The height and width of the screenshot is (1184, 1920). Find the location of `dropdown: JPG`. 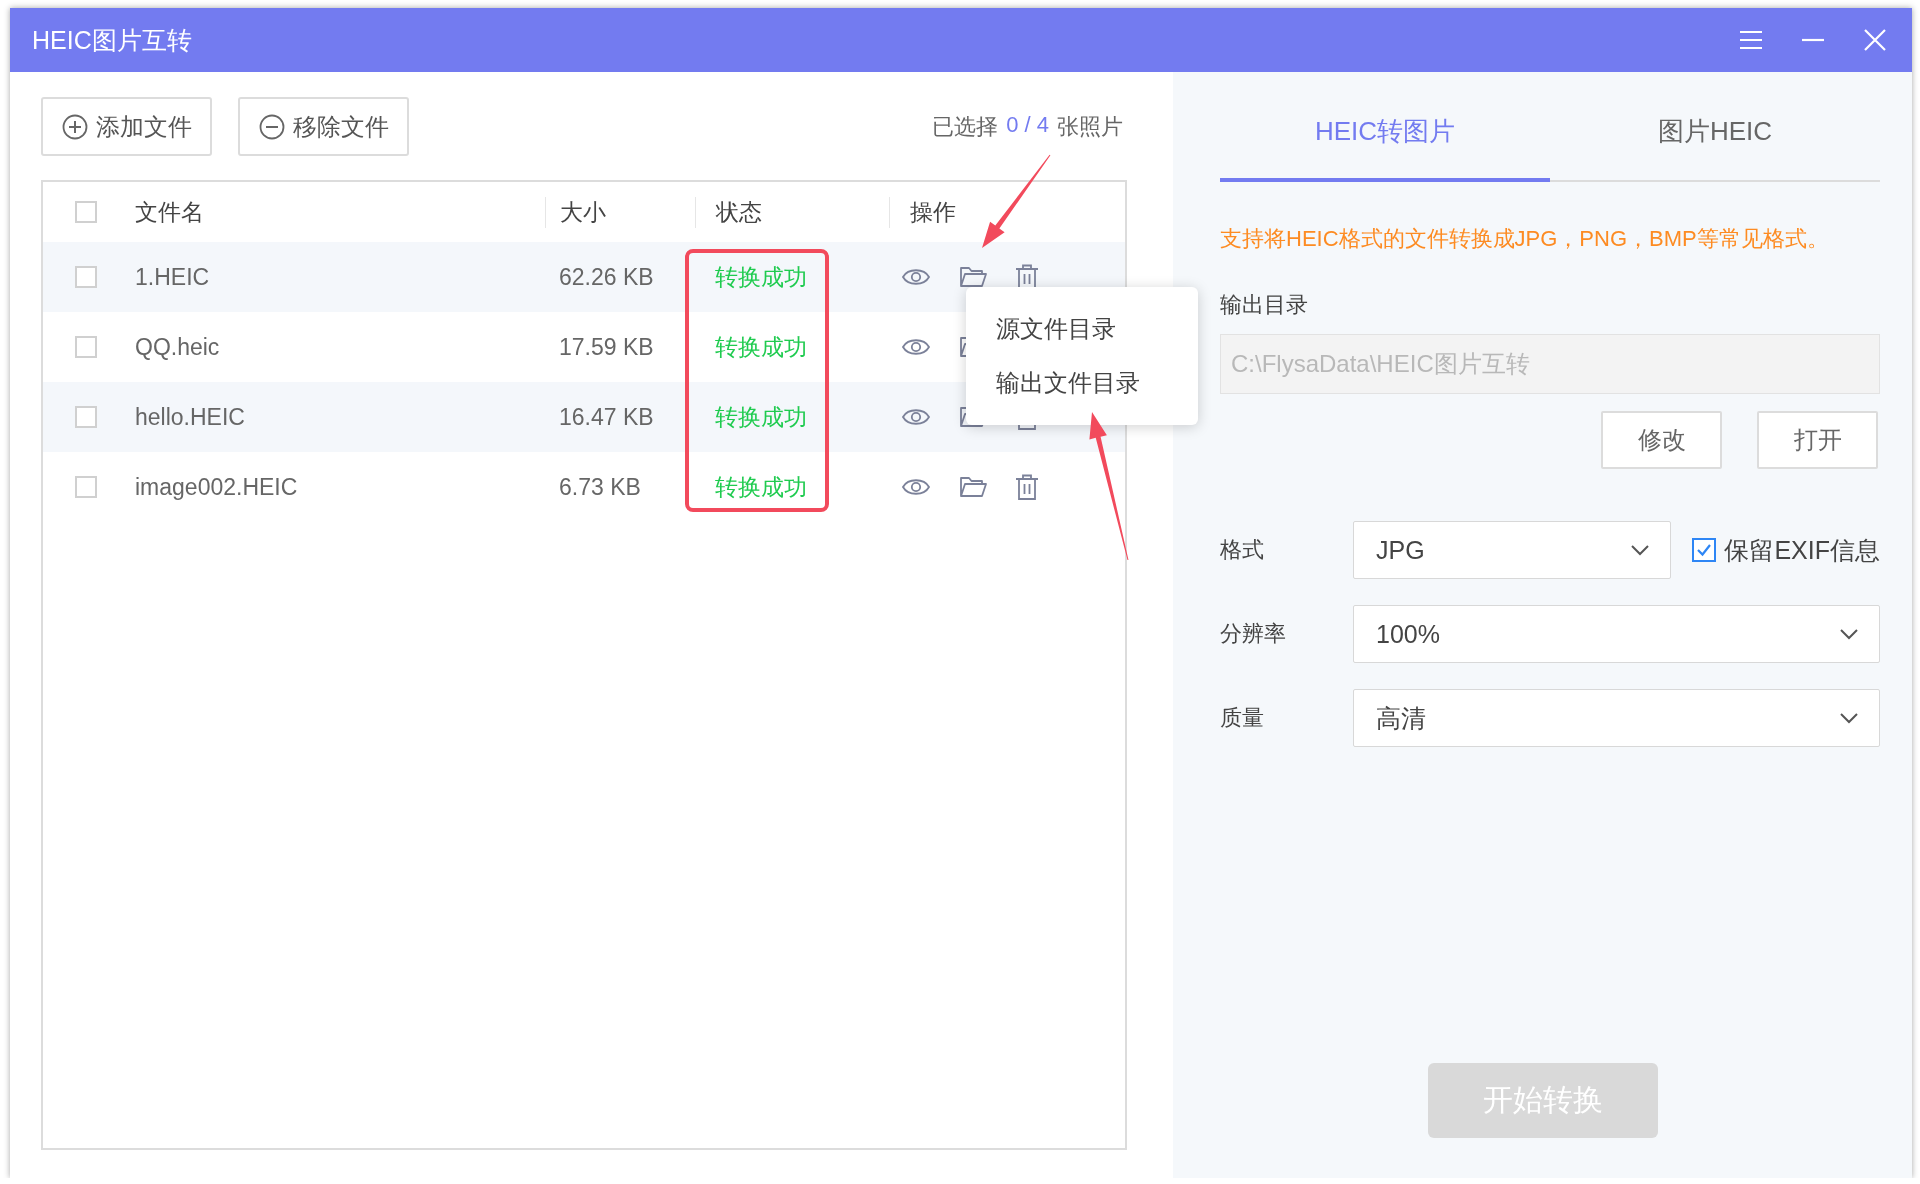

dropdown: JPG is located at coordinates (1512, 550).